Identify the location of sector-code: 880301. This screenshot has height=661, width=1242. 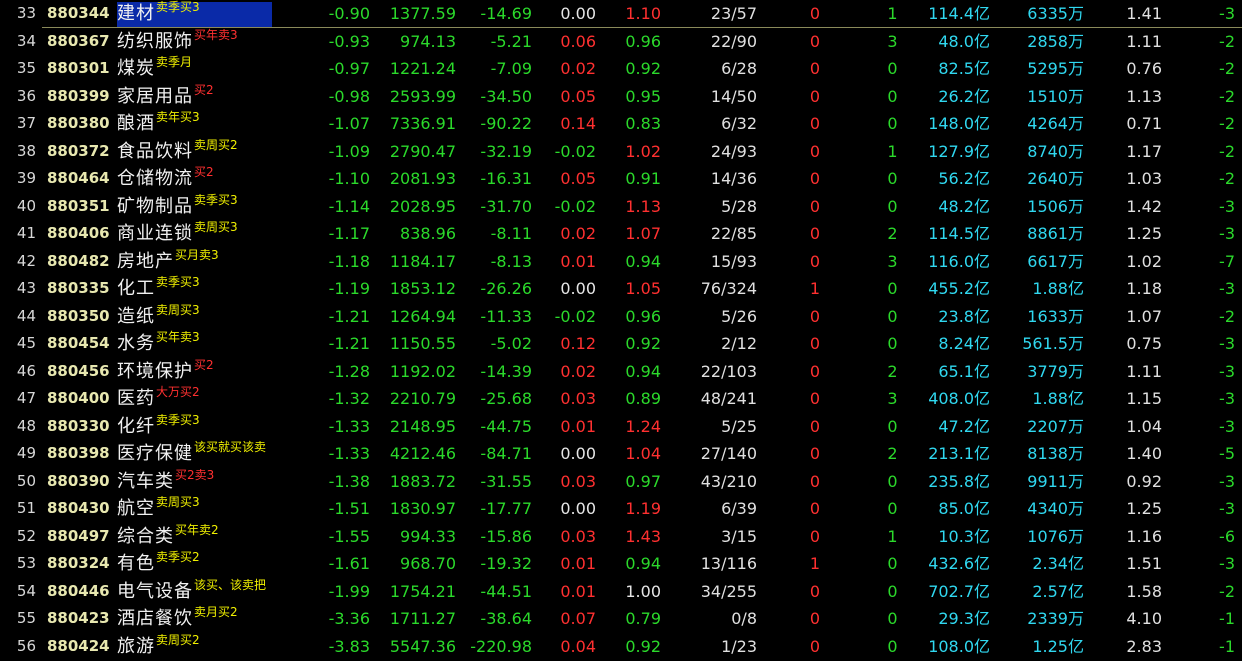
(78, 68).